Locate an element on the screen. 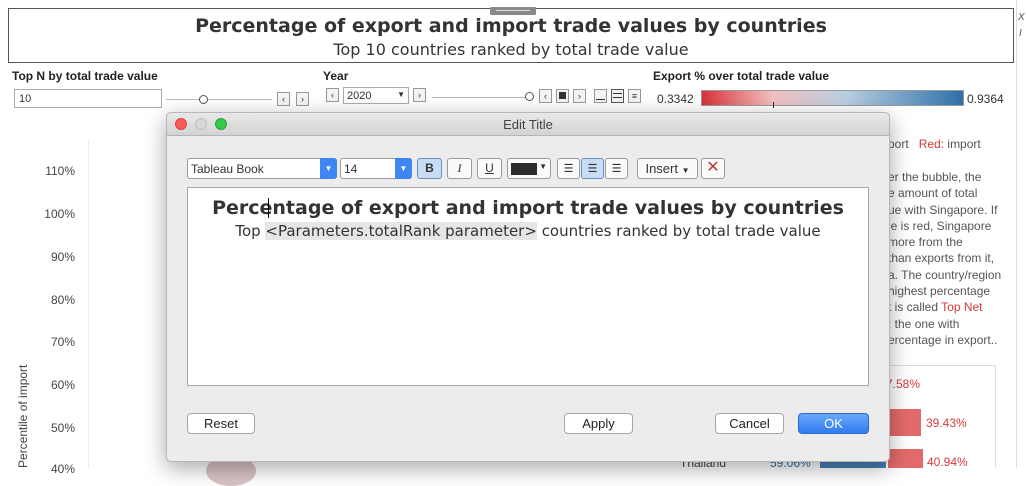 This screenshot has width=1026, height=486. topn-label: Top N by total trade value is located at coordinates (85, 76).